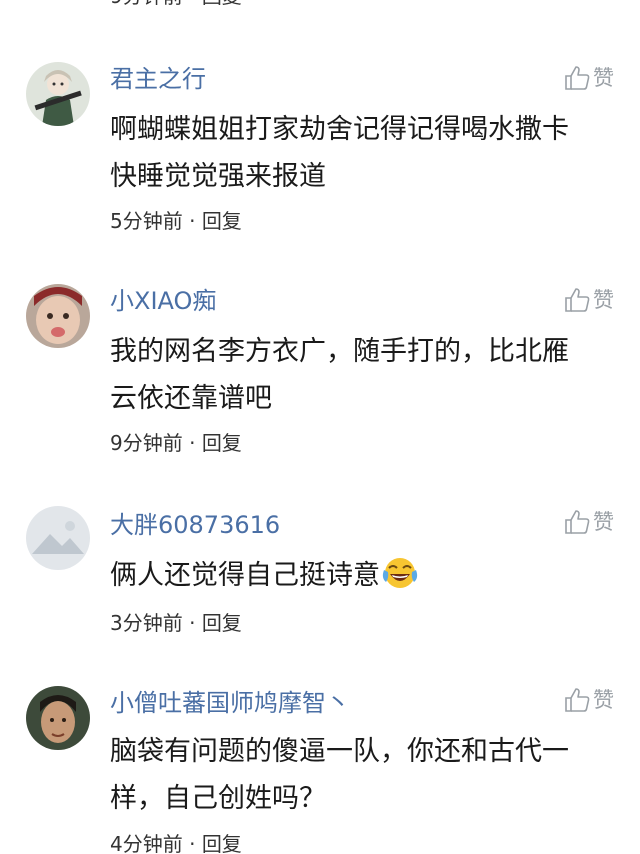  Describe the element at coordinates (146, 843) in the screenshot. I see `comment-time: 4分钟前` at that location.